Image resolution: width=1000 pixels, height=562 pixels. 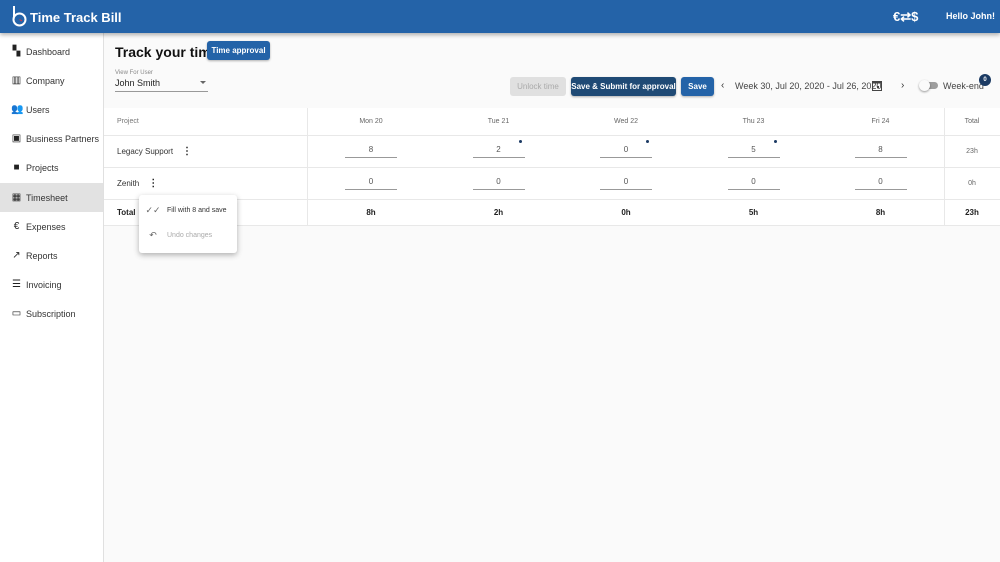 What do you see at coordinates (498, 121) in the screenshot?
I see `header-cell: Tue 21` at bounding box center [498, 121].